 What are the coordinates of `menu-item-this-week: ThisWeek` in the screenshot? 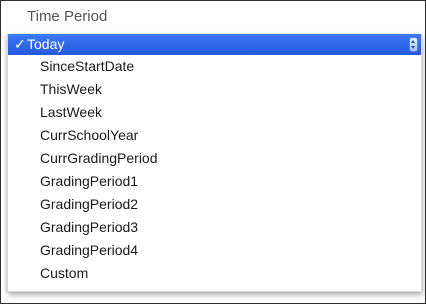 It's located at (214, 89).